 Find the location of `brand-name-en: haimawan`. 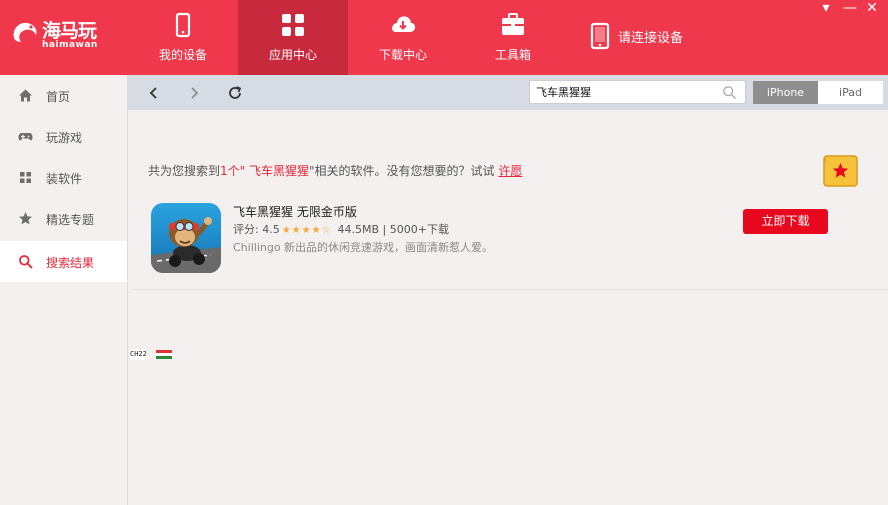

brand-name-en: haimawan is located at coordinates (70, 45).